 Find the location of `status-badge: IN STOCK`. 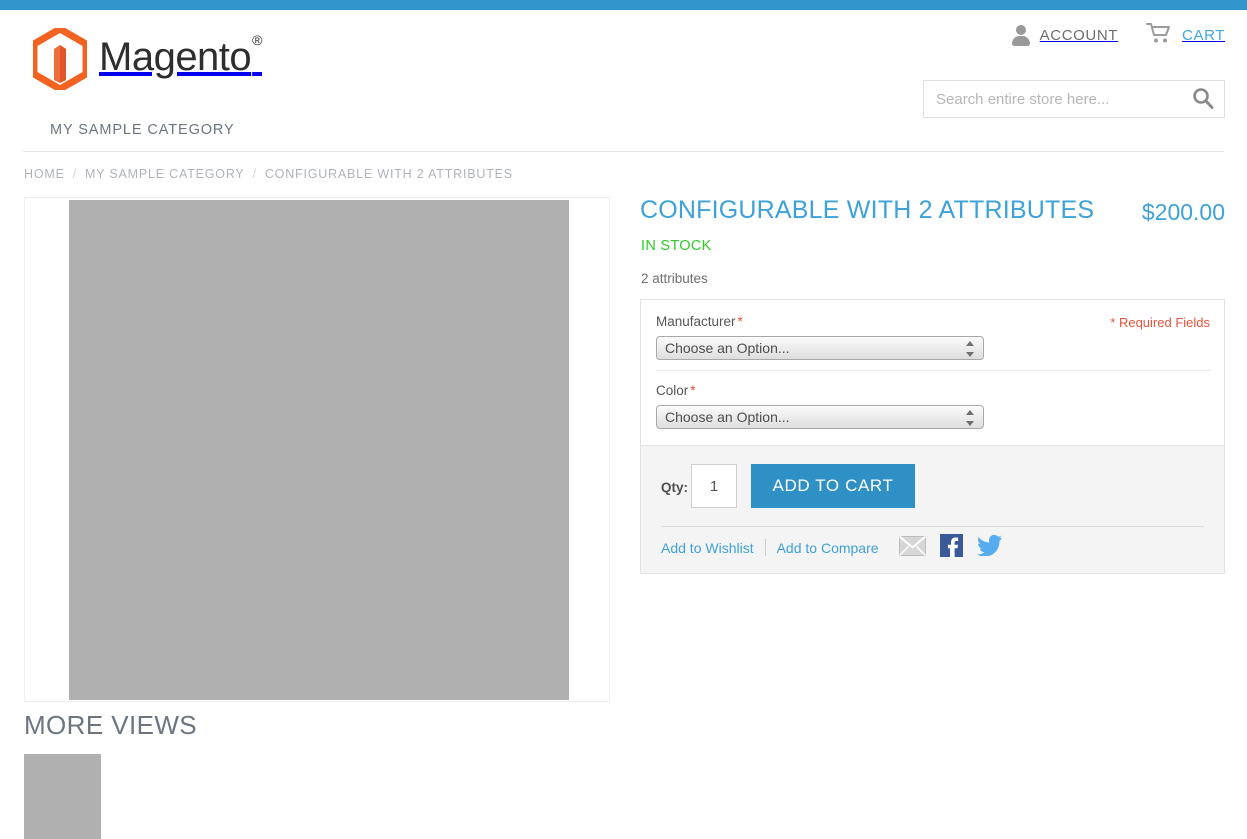

status-badge: IN STOCK is located at coordinates (676, 246).